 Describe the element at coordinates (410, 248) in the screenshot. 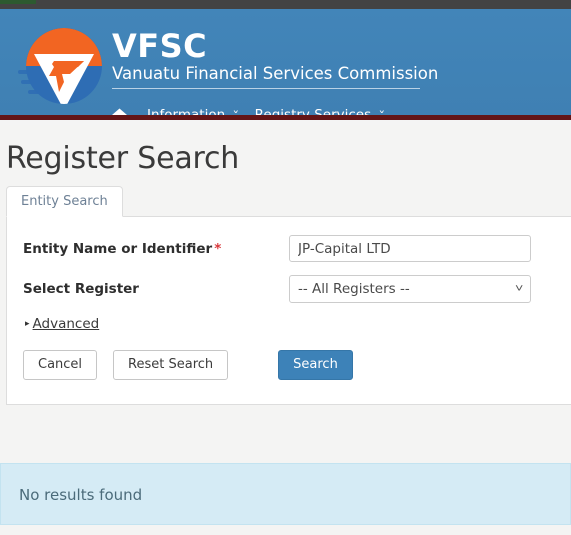

I see `entity-name-input` at that location.